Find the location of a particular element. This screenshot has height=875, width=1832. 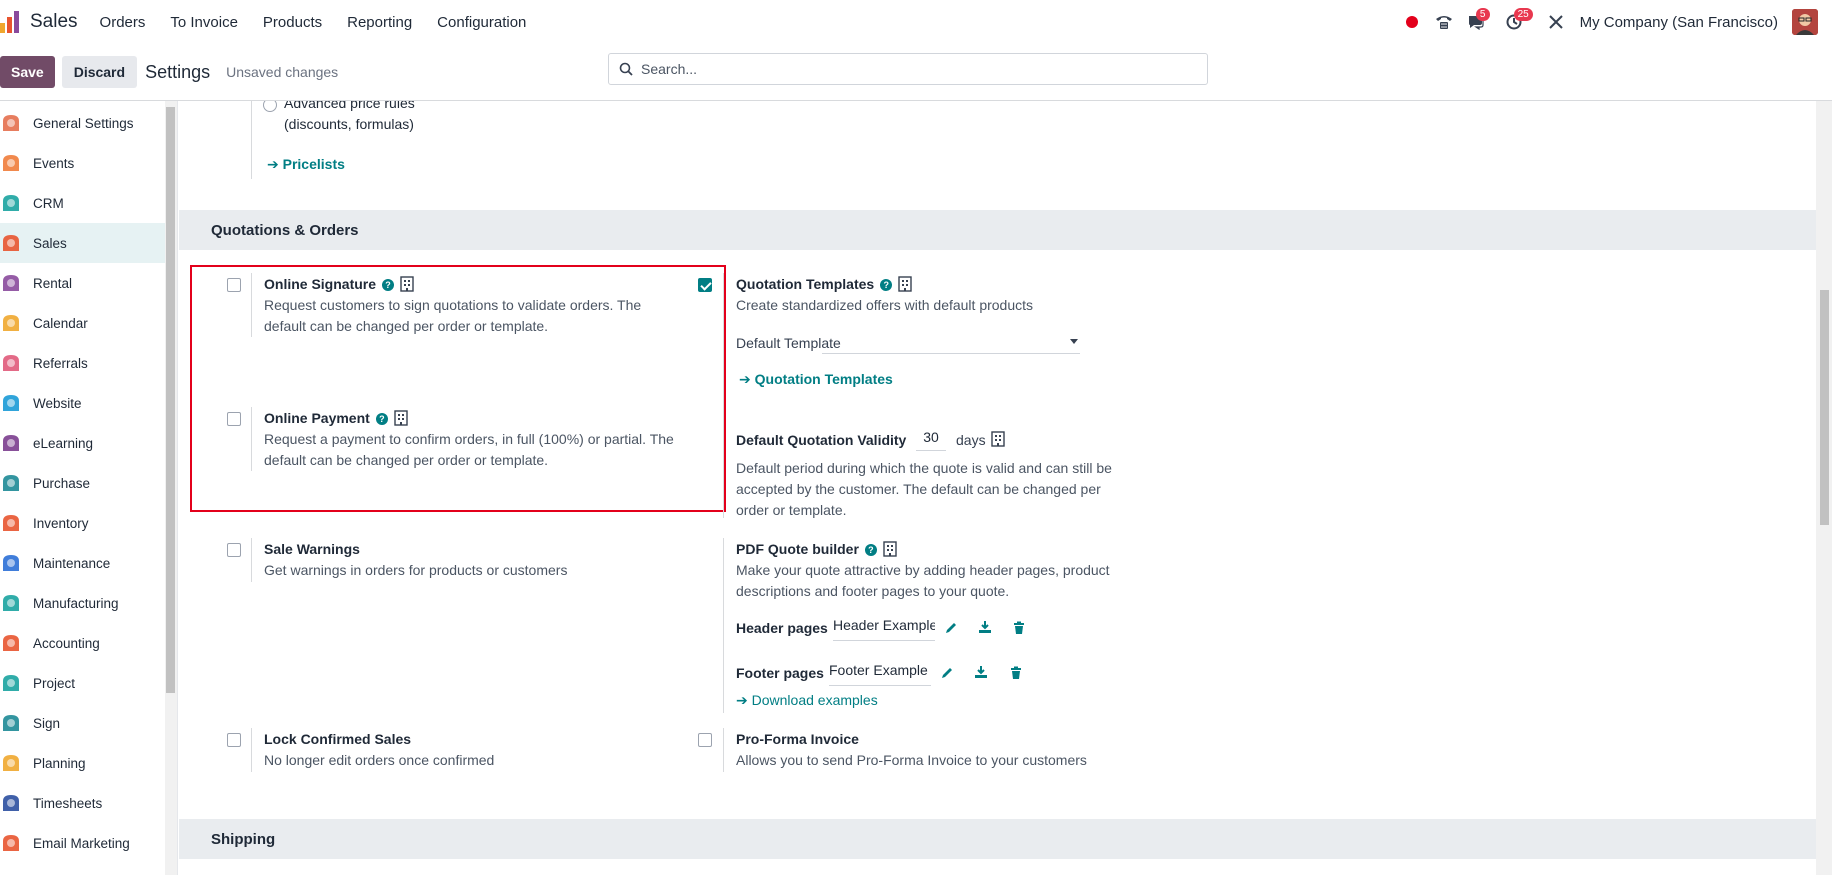

messages-icon: 5 is located at coordinates (1476, 22).